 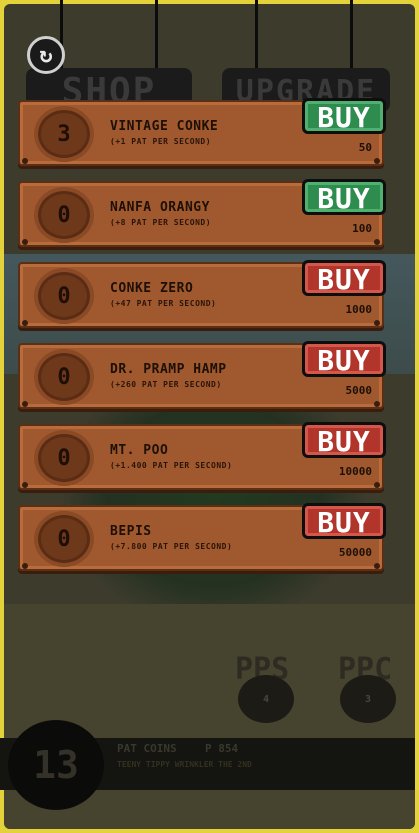 I want to click on item-rate: (+260 PAT PER SECOND), so click(x=166, y=384).